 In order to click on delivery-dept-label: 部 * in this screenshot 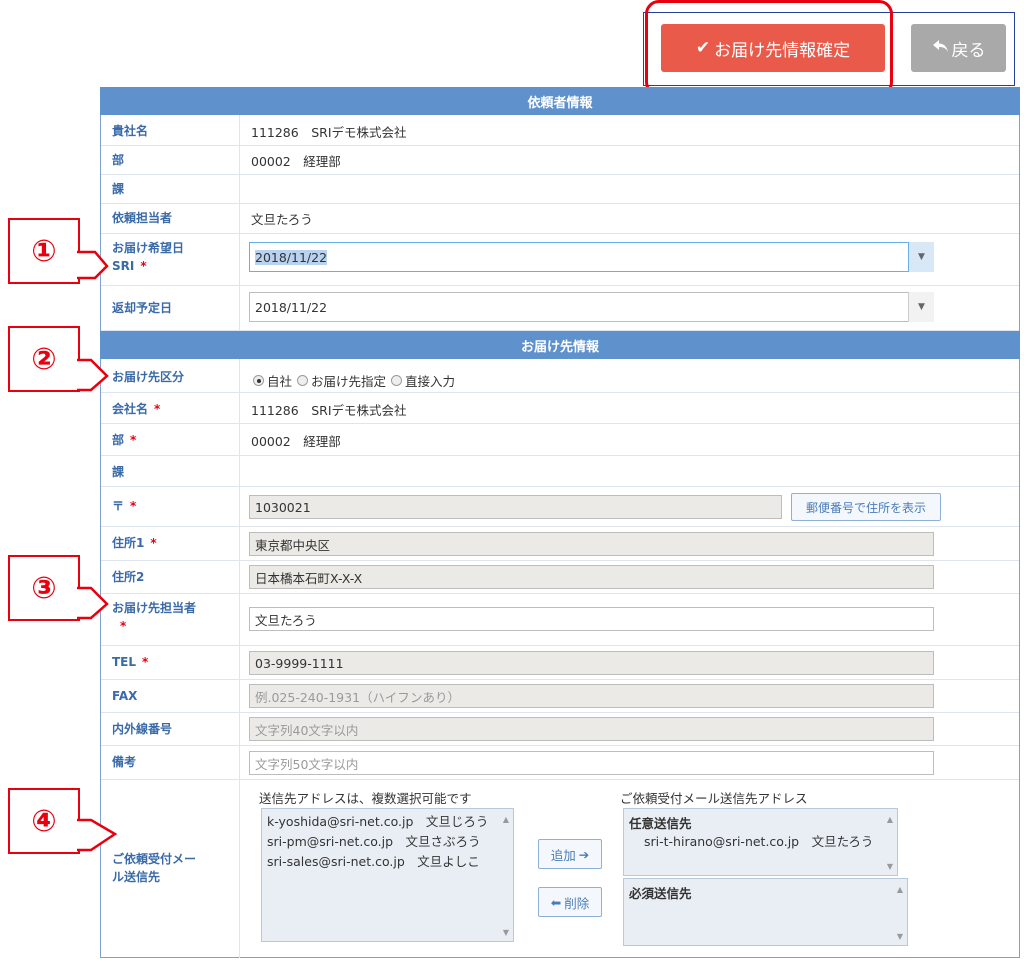, I will do `click(124, 440)`.